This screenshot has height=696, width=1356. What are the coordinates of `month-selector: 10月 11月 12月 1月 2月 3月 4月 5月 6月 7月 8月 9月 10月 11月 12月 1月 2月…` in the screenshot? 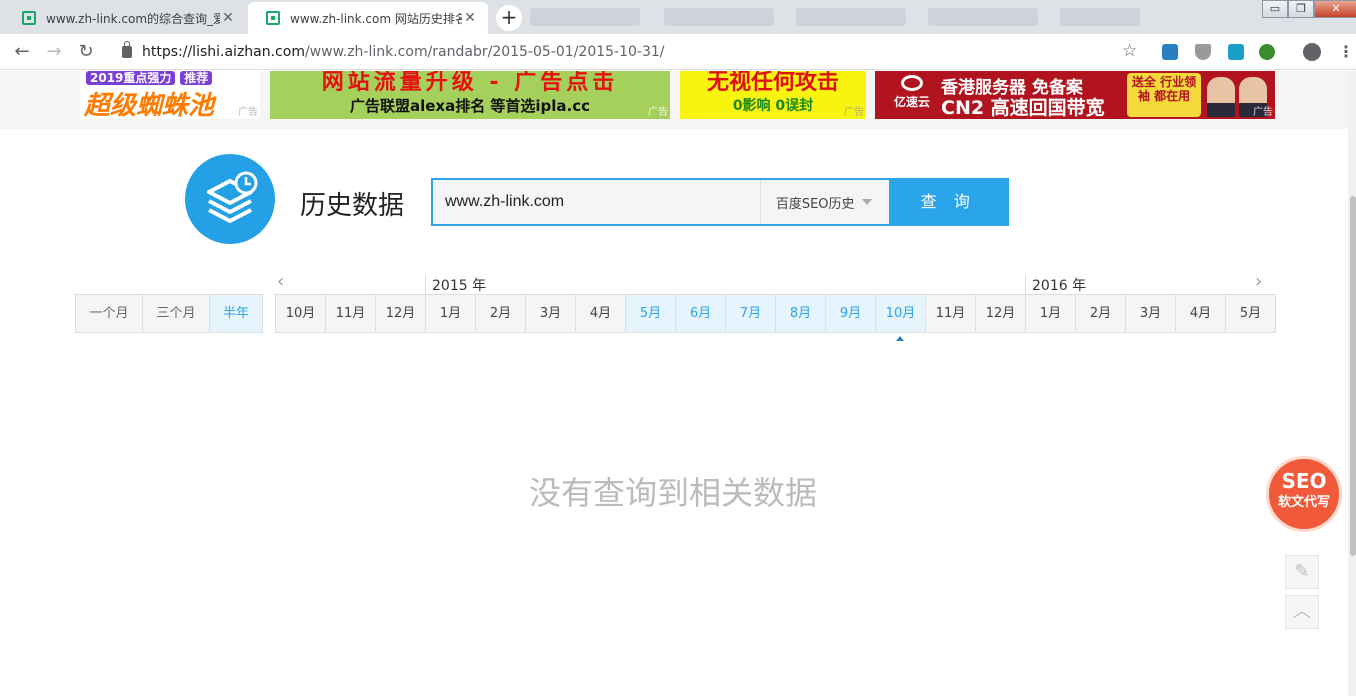 It's located at (775, 313).